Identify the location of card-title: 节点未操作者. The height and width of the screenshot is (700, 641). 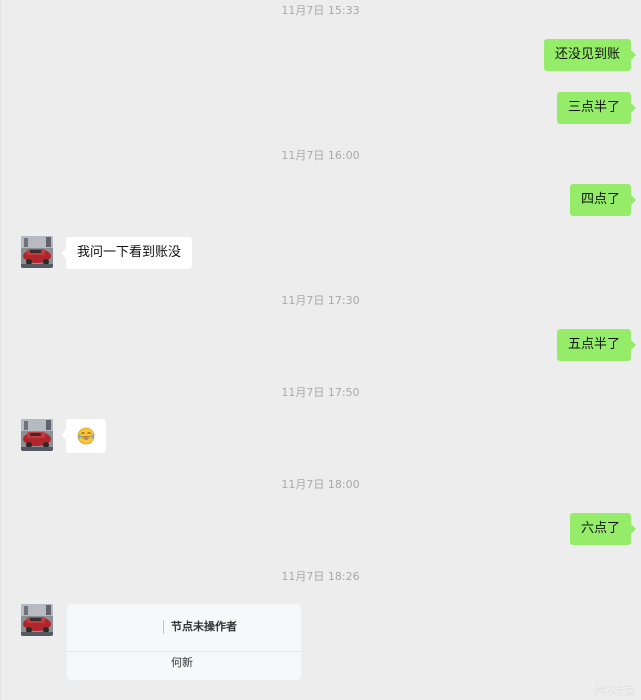
(204, 626).